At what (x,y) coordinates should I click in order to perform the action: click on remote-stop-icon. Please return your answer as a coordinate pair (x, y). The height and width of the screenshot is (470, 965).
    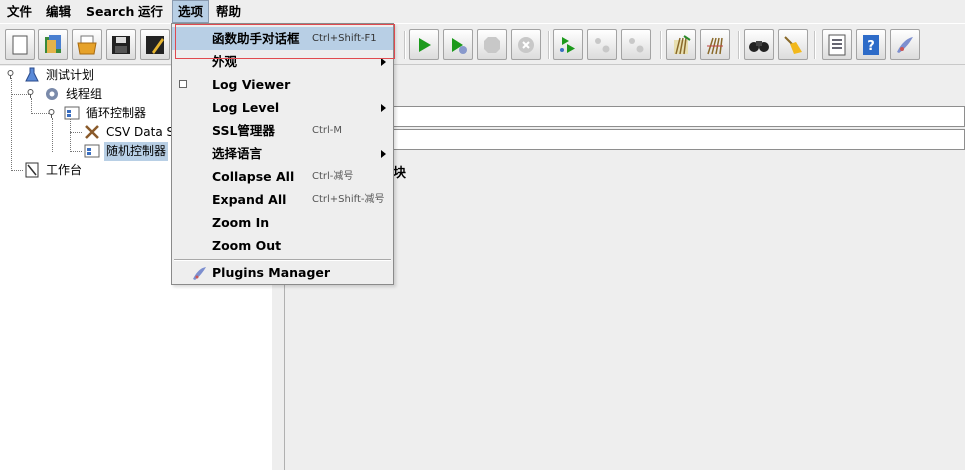
    Looking at the image, I should click on (602, 44).